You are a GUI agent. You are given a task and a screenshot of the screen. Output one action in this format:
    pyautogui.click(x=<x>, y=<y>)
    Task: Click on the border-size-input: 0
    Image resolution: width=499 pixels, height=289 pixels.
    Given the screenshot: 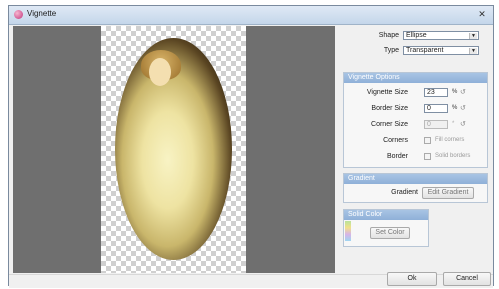 What is the action you would take?
    pyautogui.click(x=436, y=108)
    